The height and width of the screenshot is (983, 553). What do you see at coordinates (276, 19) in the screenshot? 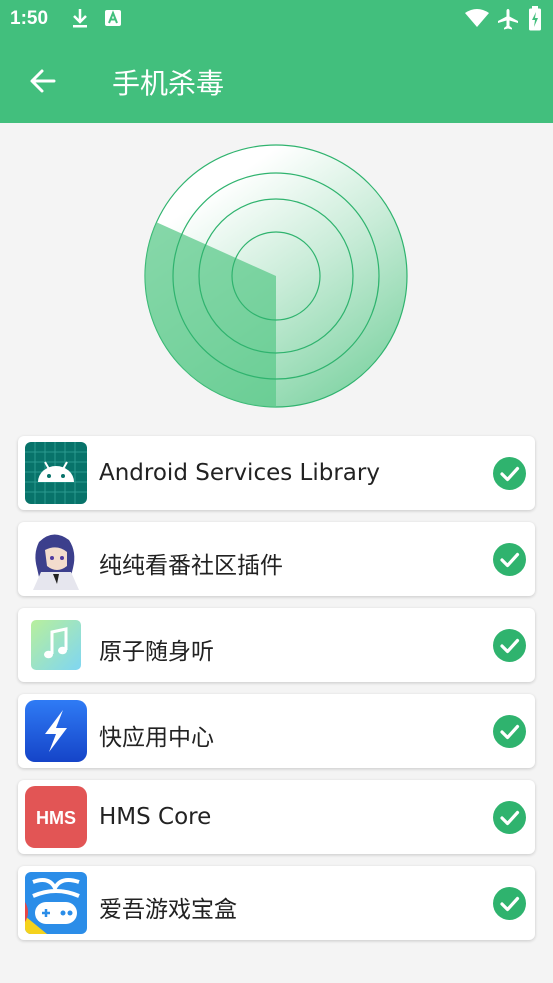
I see `status-bar: 1:50` at bounding box center [276, 19].